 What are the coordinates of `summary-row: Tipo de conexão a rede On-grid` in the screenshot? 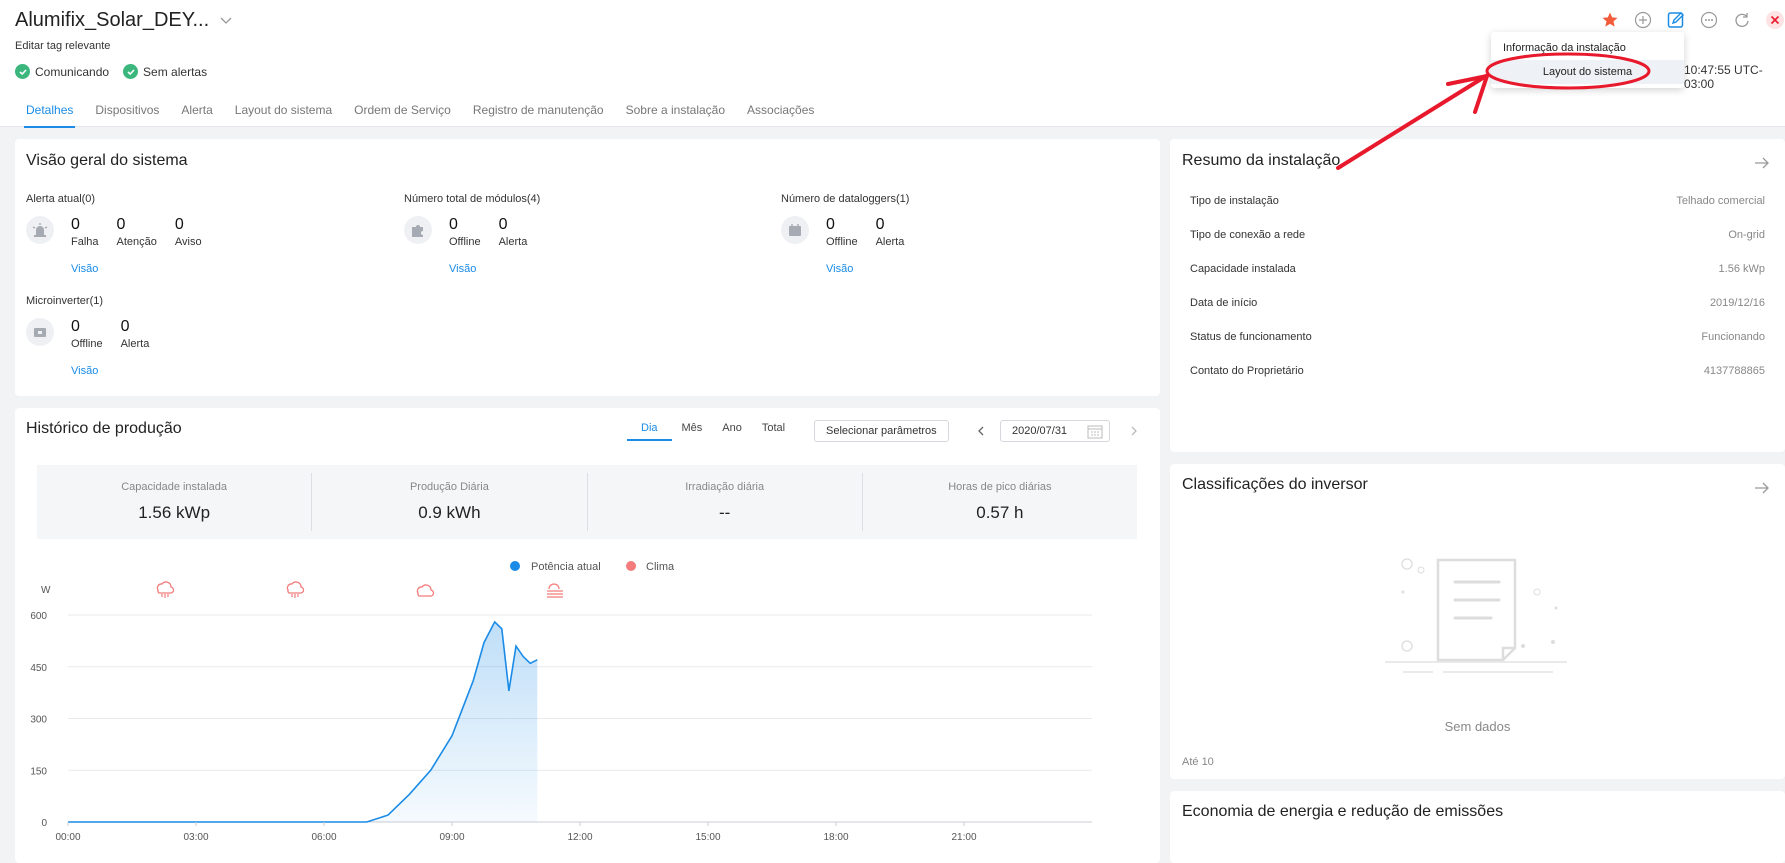 It's located at (1477, 235).